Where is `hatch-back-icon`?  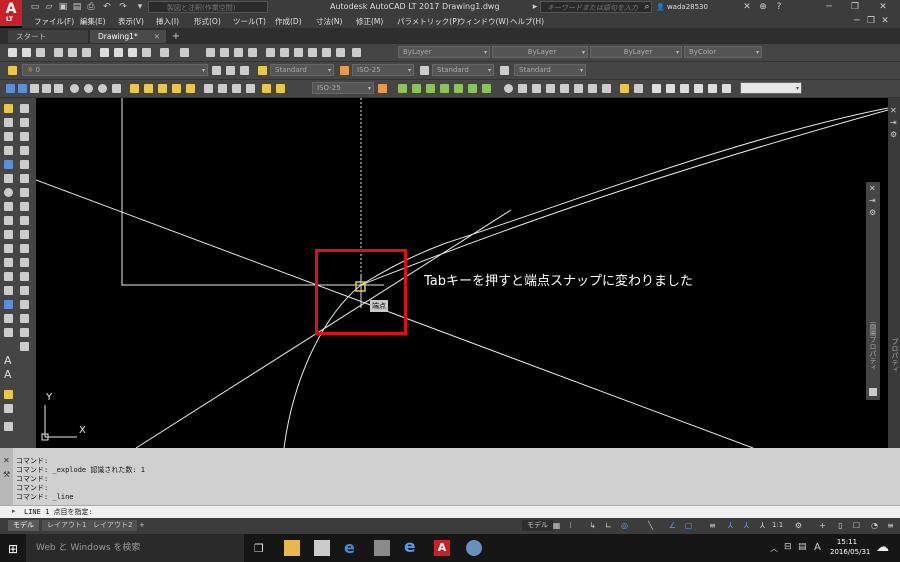 hatch-back-icon is located at coordinates (726, 88).